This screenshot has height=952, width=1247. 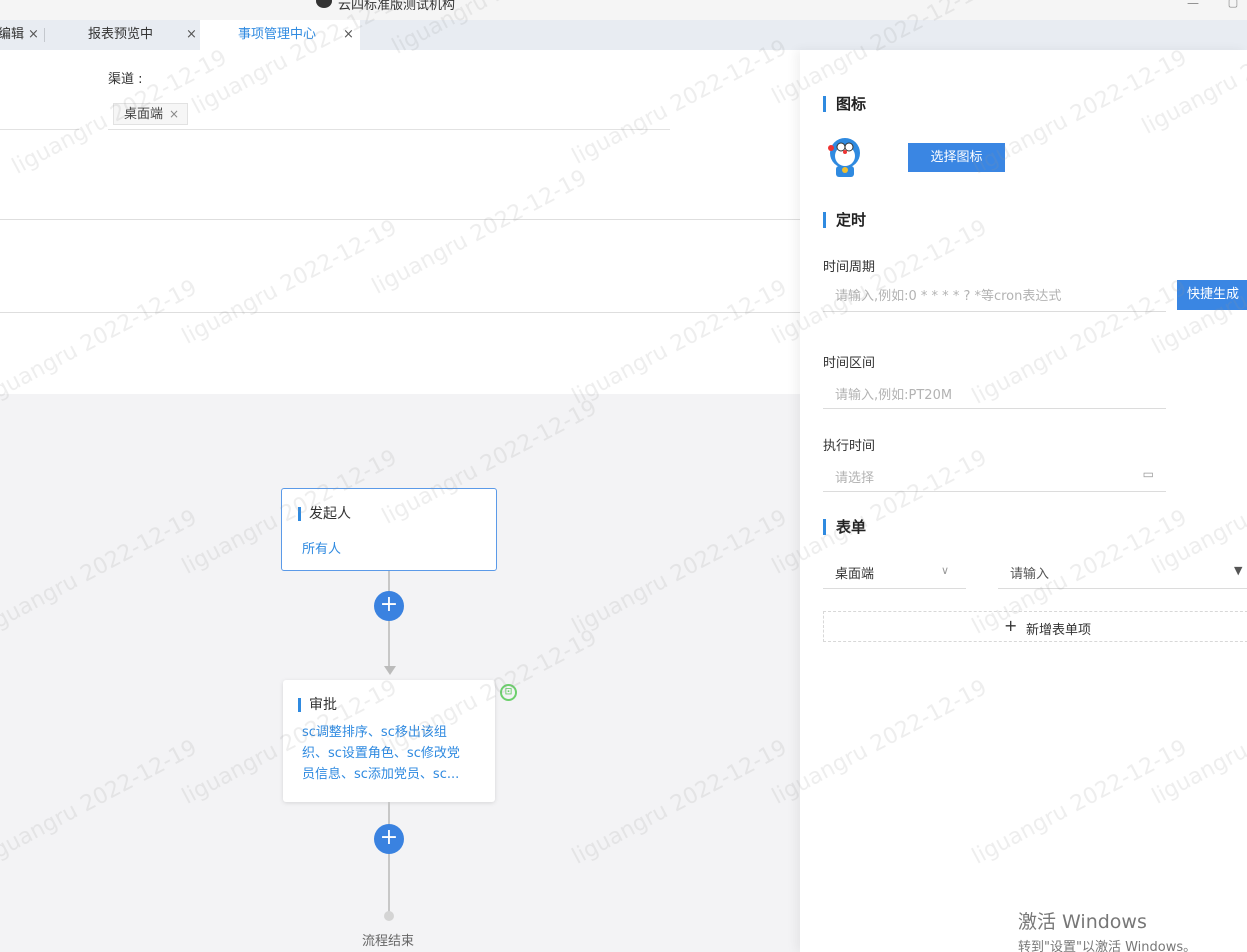 I want to click on tag-close-icon: ×, so click(x=174, y=114).